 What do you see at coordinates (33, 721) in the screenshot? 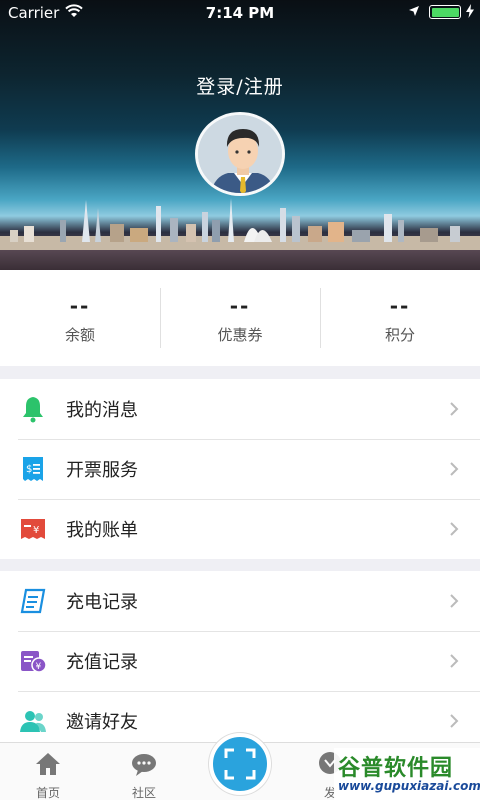
I see `invite-friends-icon` at bounding box center [33, 721].